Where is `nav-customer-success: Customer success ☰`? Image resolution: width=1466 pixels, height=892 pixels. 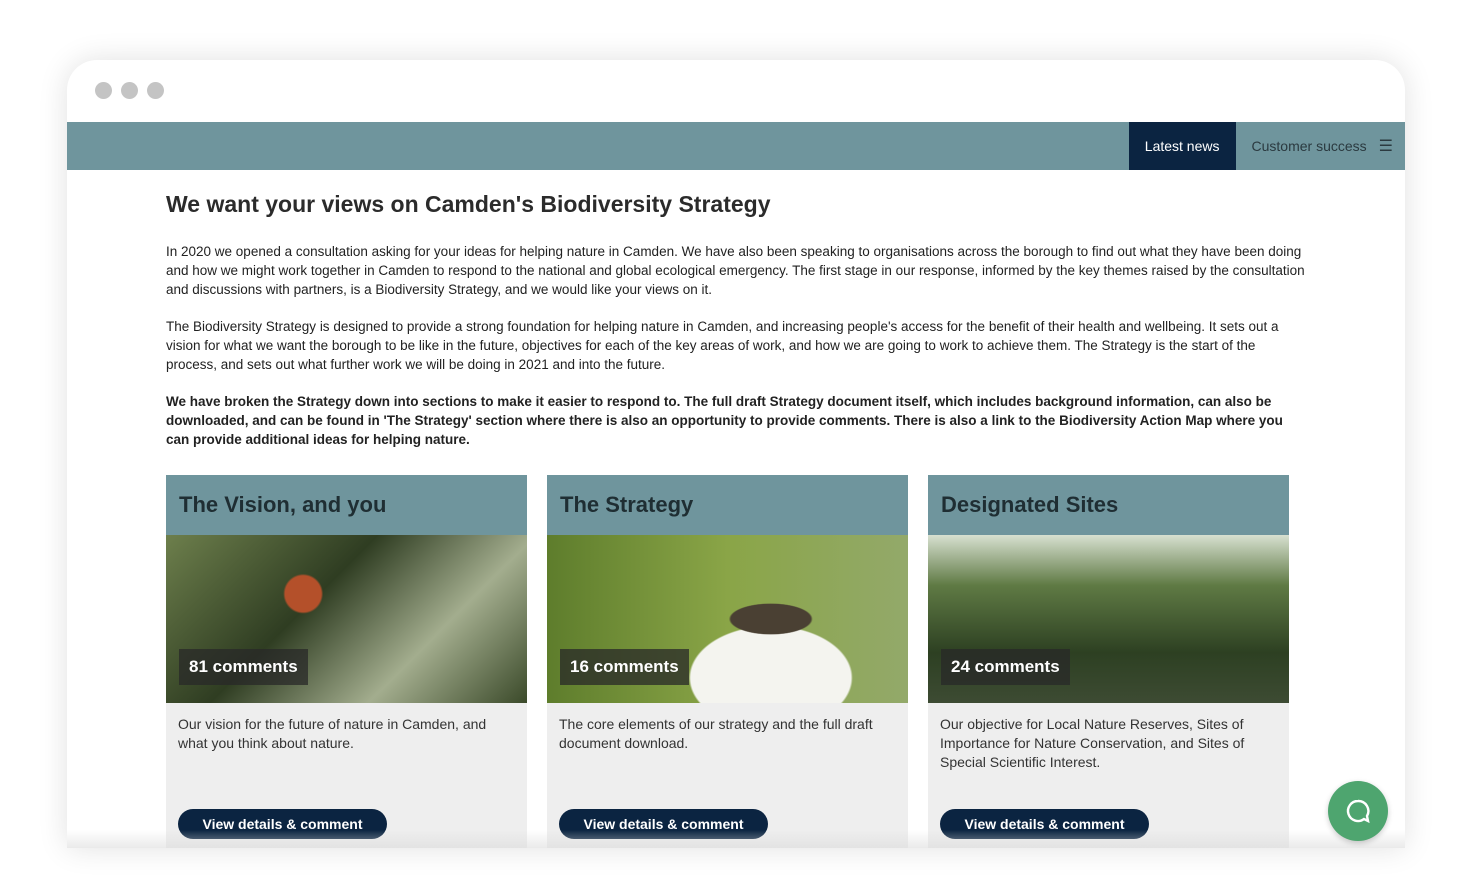 nav-customer-success: Customer success ☰ is located at coordinates (1321, 146).